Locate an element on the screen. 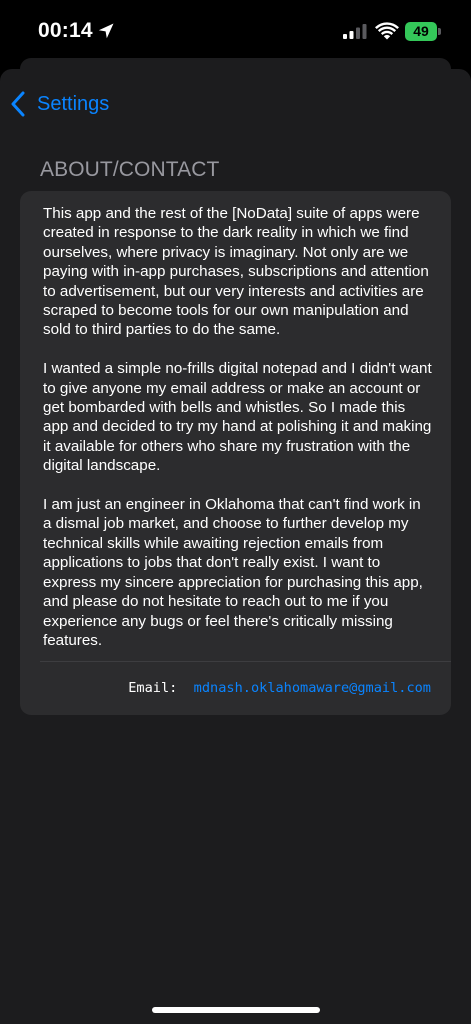 The image size is (471, 1024). status-bar: 00:14 49 is located at coordinates (235, 31).